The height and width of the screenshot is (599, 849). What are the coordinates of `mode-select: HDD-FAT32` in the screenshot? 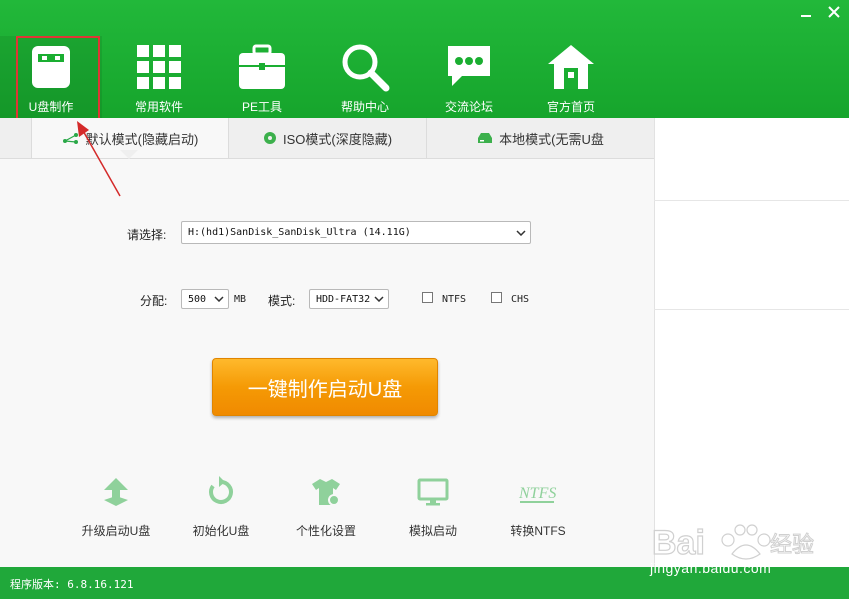 It's located at (349, 299).